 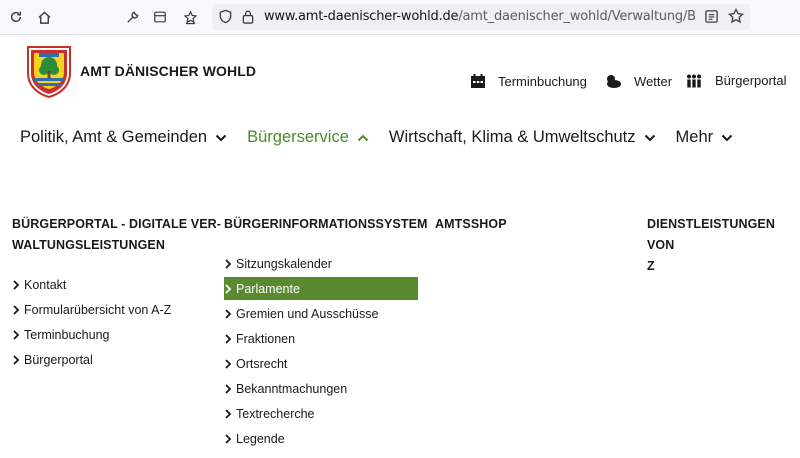 What do you see at coordinates (132, 17) in the screenshot?
I see `wrench-icon` at bounding box center [132, 17].